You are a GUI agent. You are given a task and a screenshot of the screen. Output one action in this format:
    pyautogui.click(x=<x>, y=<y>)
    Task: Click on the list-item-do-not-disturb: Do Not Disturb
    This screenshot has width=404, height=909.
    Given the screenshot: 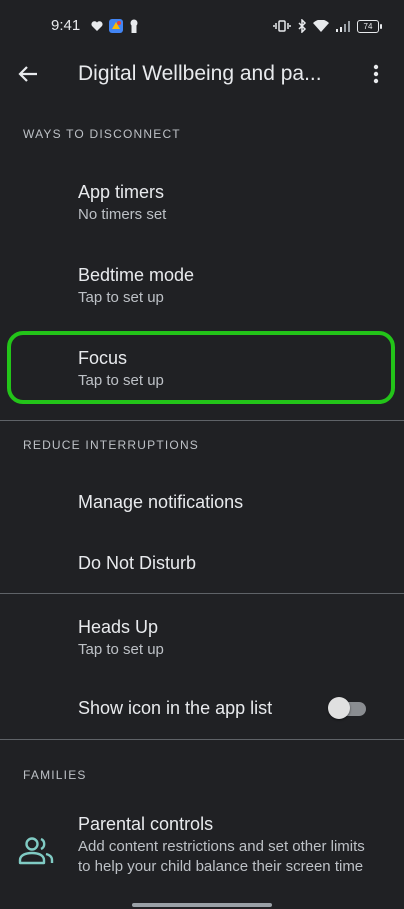 What is the action you would take?
    pyautogui.click(x=202, y=564)
    